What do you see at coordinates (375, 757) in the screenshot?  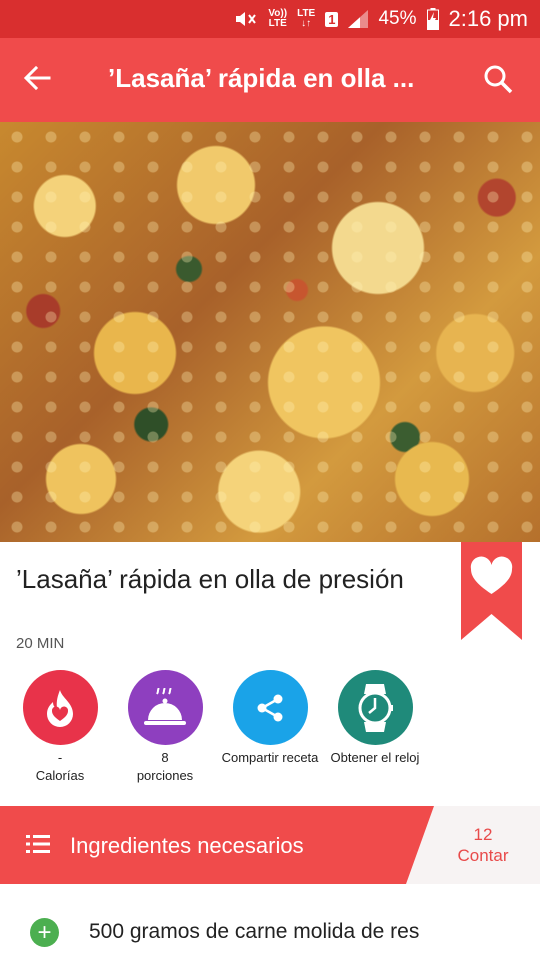 I see `watch-label: Obtener el reloj` at bounding box center [375, 757].